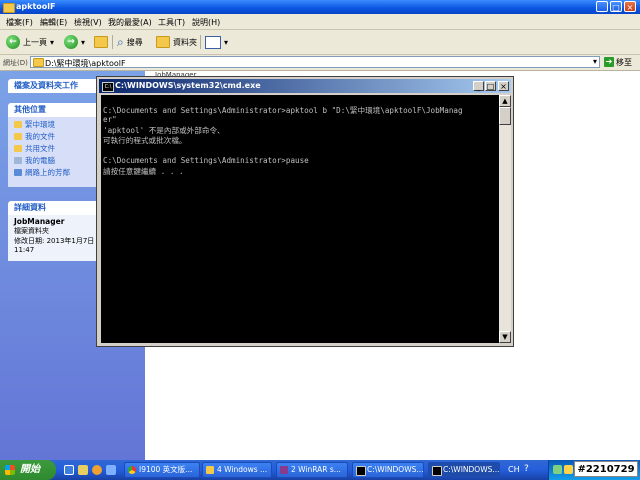  What do you see at coordinates (19, 22) in the screenshot?
I see `menu-file: 檔案(F)` at bounding box center [19, 22].